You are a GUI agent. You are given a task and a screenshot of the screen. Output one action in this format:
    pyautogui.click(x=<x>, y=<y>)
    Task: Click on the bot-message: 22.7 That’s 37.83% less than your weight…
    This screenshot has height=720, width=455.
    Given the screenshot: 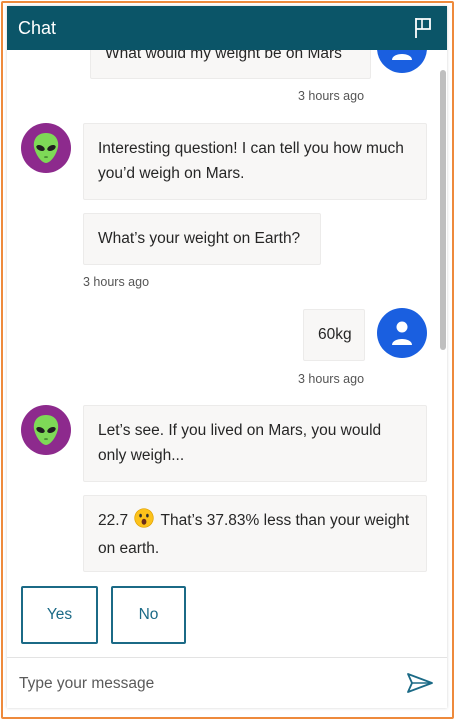 What is the action you would take?
    pyautogui.click(x=255, y=533)
    